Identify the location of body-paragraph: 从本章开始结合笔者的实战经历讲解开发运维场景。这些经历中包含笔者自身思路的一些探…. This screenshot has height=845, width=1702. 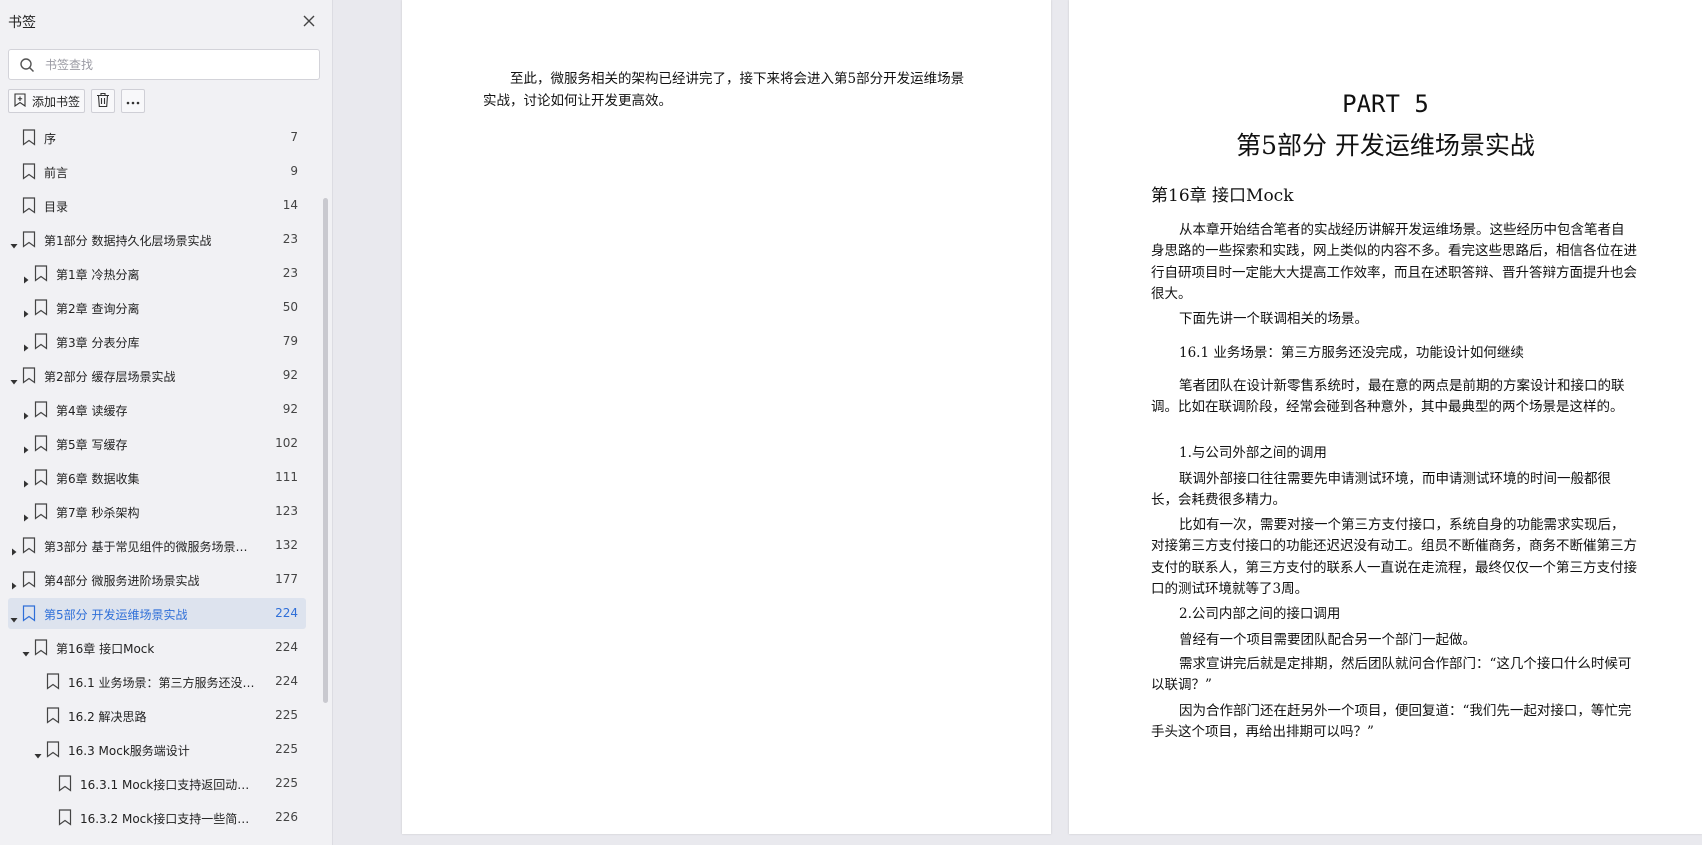
(1394, 262).